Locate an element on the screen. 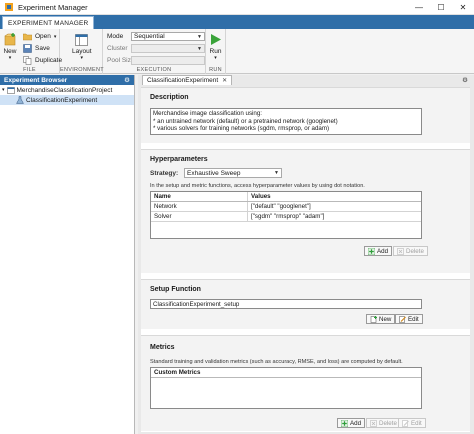  run-label: Run is located at coordinates (215, 51).